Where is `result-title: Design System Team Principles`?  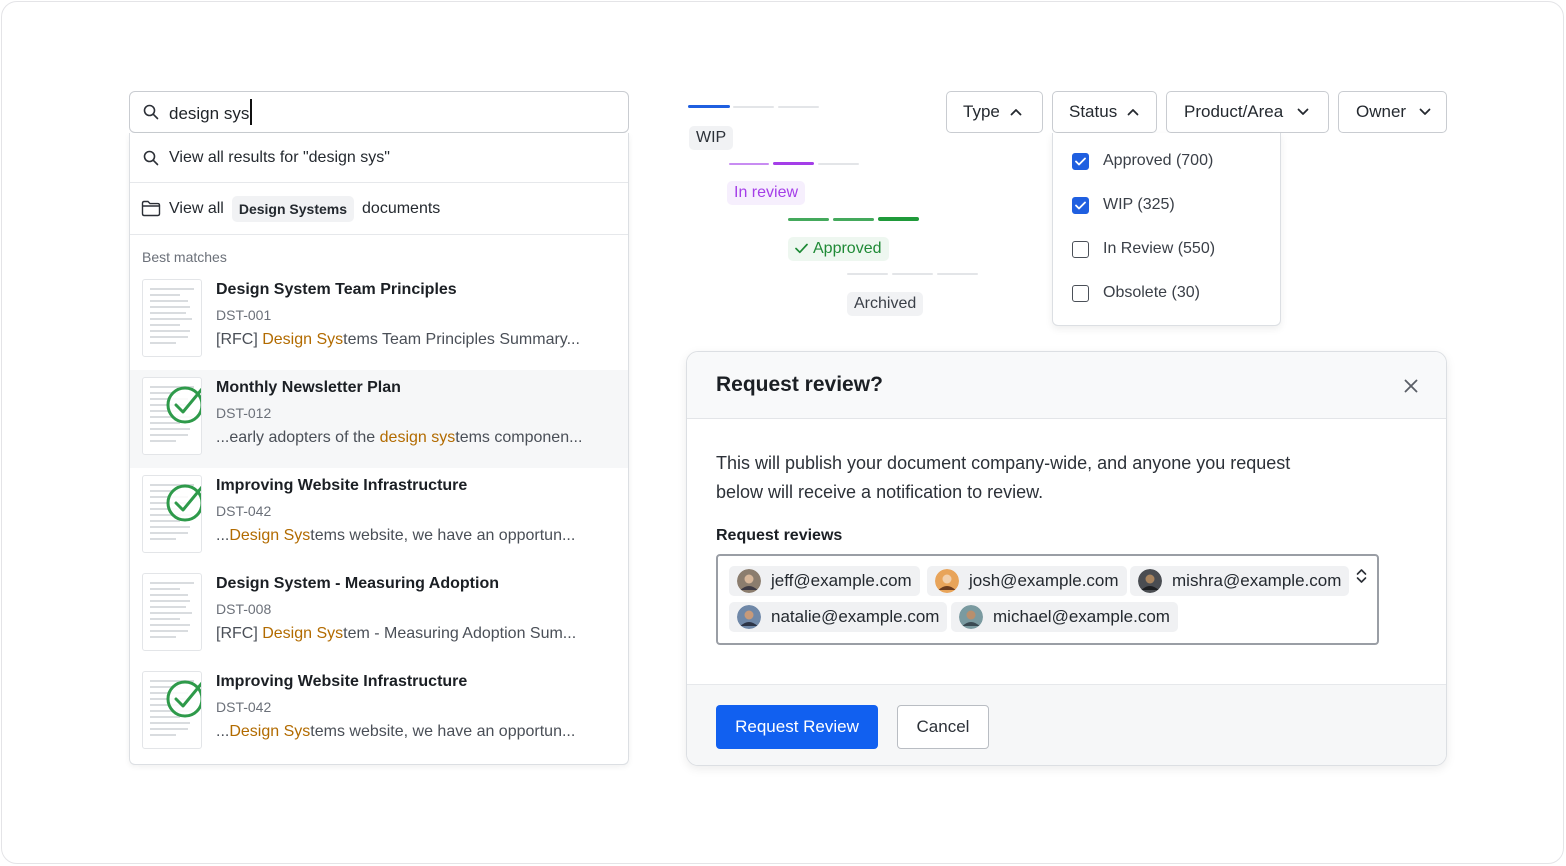 result-title: Design System Team Principles is located at coordinates (336, 289).